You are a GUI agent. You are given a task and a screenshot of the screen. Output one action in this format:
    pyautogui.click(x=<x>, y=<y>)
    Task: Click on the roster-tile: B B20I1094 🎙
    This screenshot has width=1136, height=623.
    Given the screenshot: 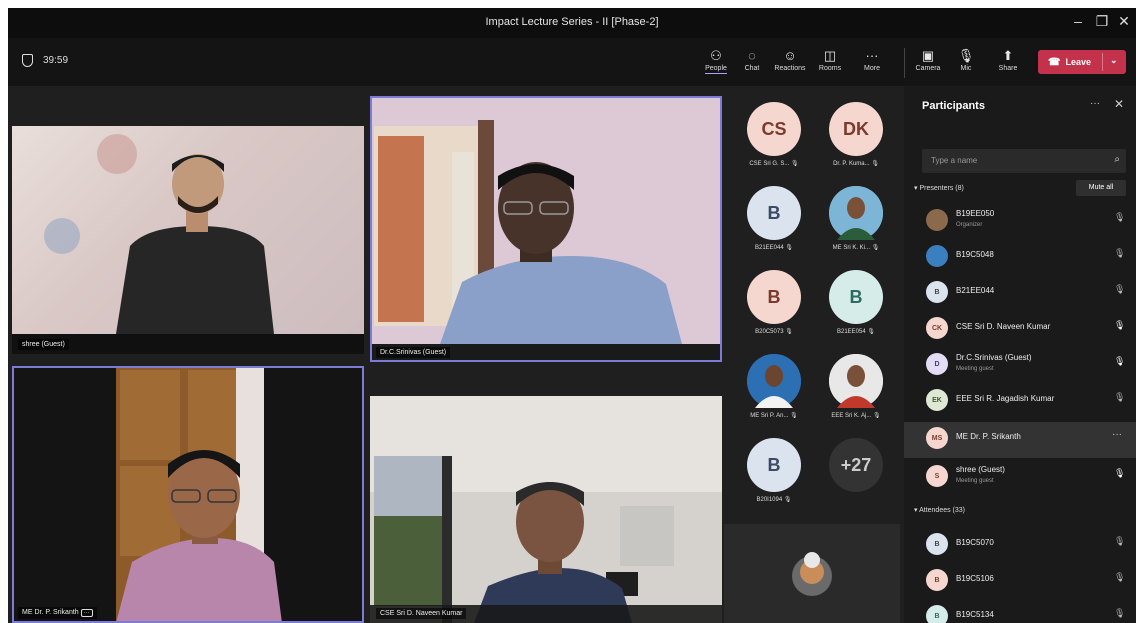 What is the action you would take?
    pyautogui.click(x=774, y=470)
    